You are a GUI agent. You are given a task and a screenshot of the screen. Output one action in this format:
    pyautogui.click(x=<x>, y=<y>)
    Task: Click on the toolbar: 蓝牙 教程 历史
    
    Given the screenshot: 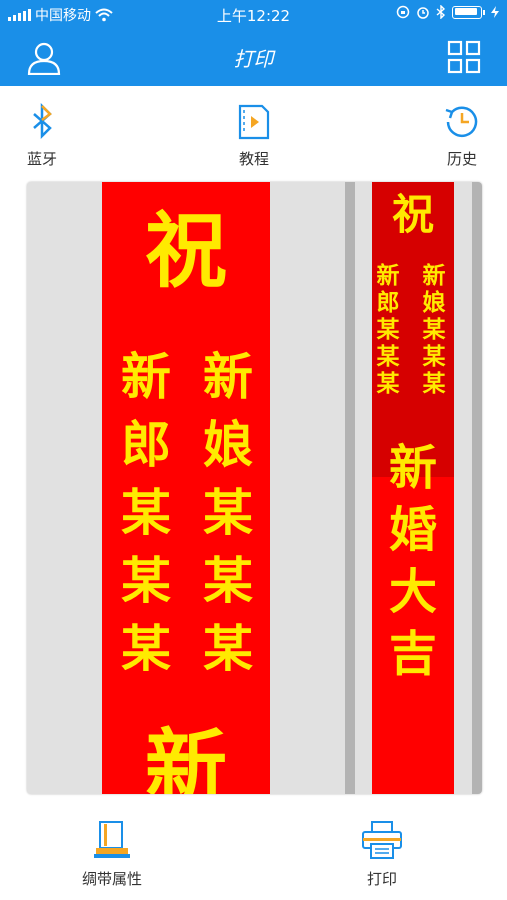 What is the action you would take?
    pyautogui.click(x=253, y=136)
    